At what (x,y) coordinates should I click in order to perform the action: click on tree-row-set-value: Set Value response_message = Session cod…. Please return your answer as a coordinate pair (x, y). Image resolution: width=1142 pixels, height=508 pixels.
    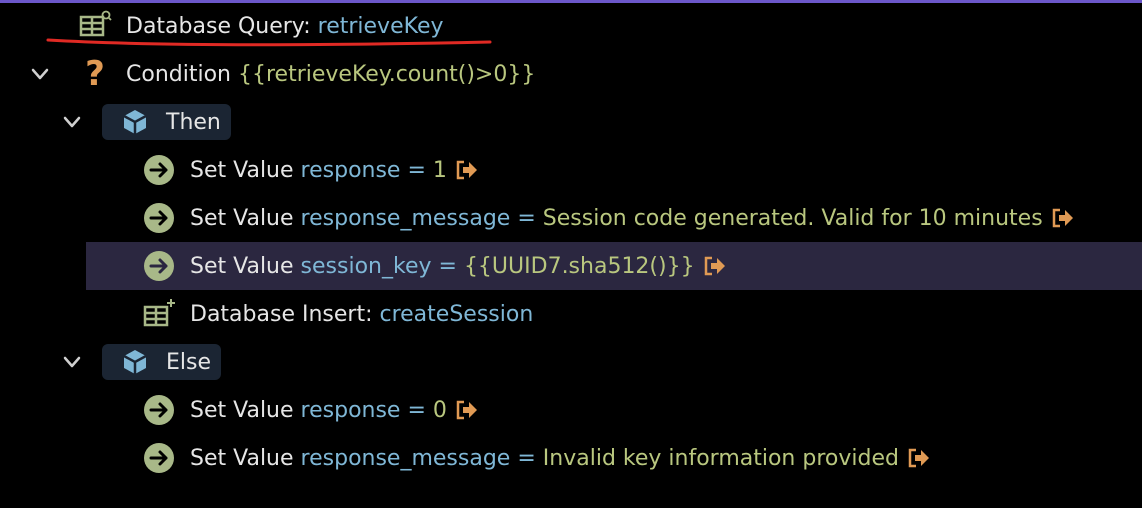
    Looking at the image, I should click on (571, 218).